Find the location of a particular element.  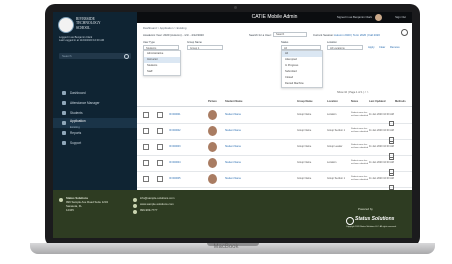

student-id: ID 000004 is located at coordinates (175, 163).